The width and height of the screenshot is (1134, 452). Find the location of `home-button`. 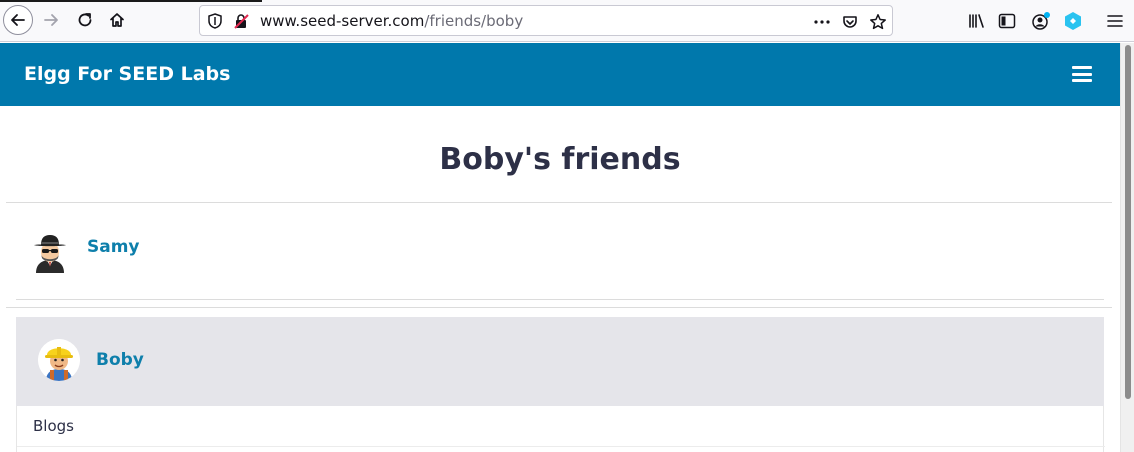

home-button is located at coordinates (117, 20).